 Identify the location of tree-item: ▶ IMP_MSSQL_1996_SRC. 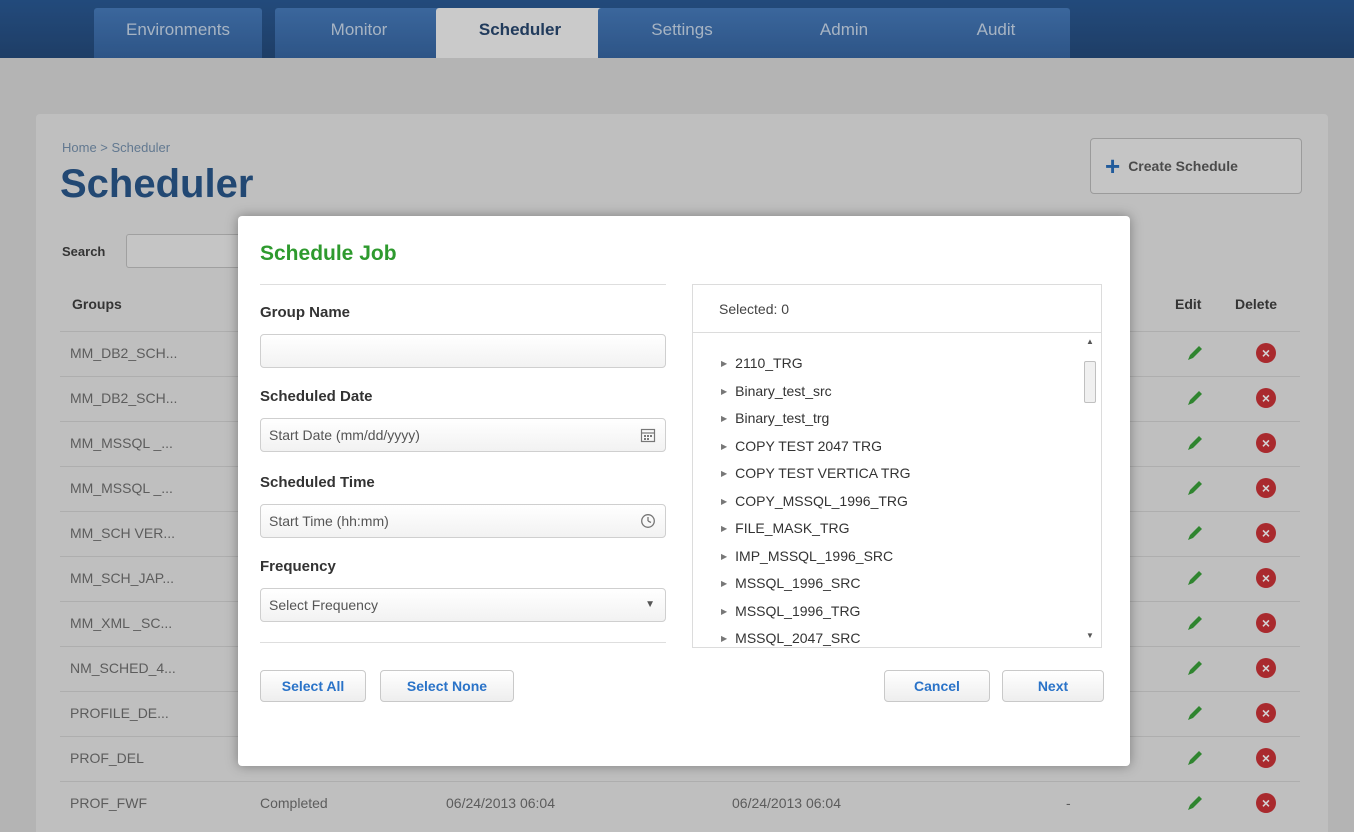
(807, 556).